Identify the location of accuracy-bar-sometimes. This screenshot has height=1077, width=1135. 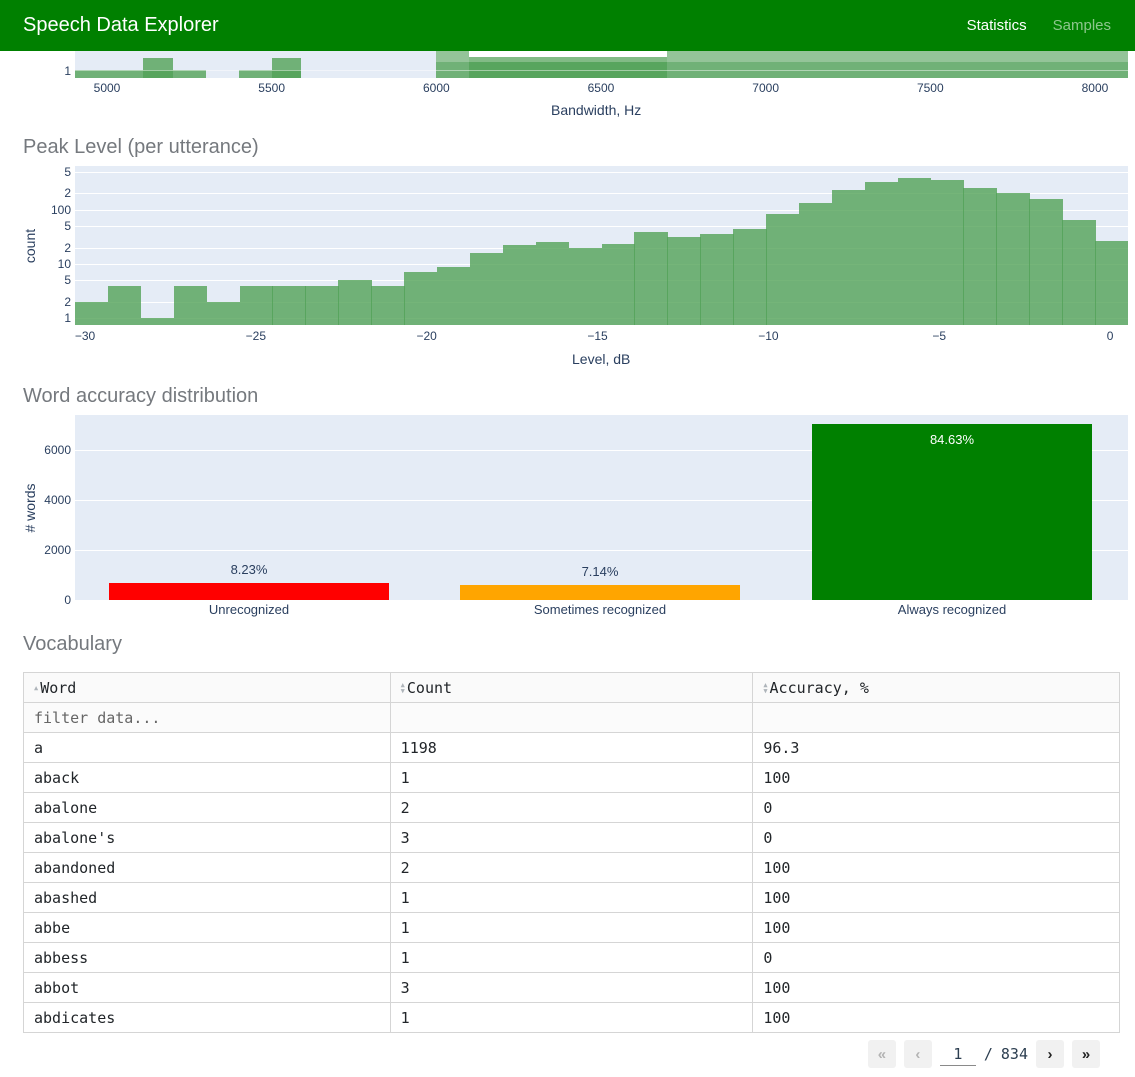
(600, 592).